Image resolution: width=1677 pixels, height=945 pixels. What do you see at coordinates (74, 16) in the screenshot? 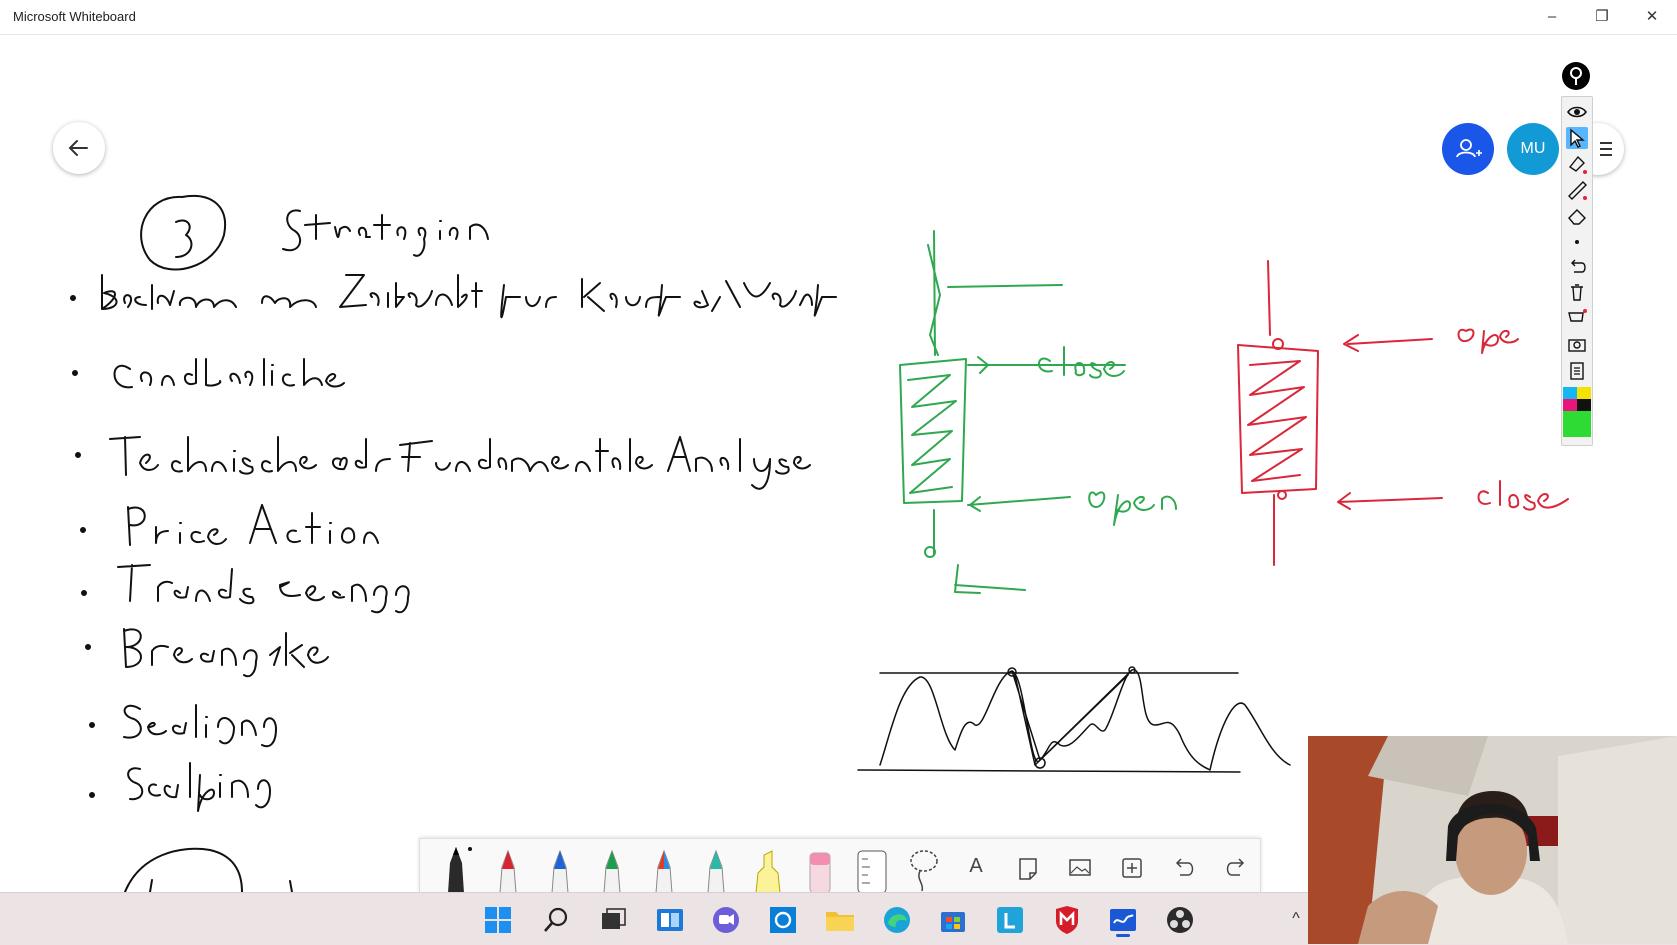
I see `app-title: Microsoft Whiteboard` at bounding box center [74, 16].